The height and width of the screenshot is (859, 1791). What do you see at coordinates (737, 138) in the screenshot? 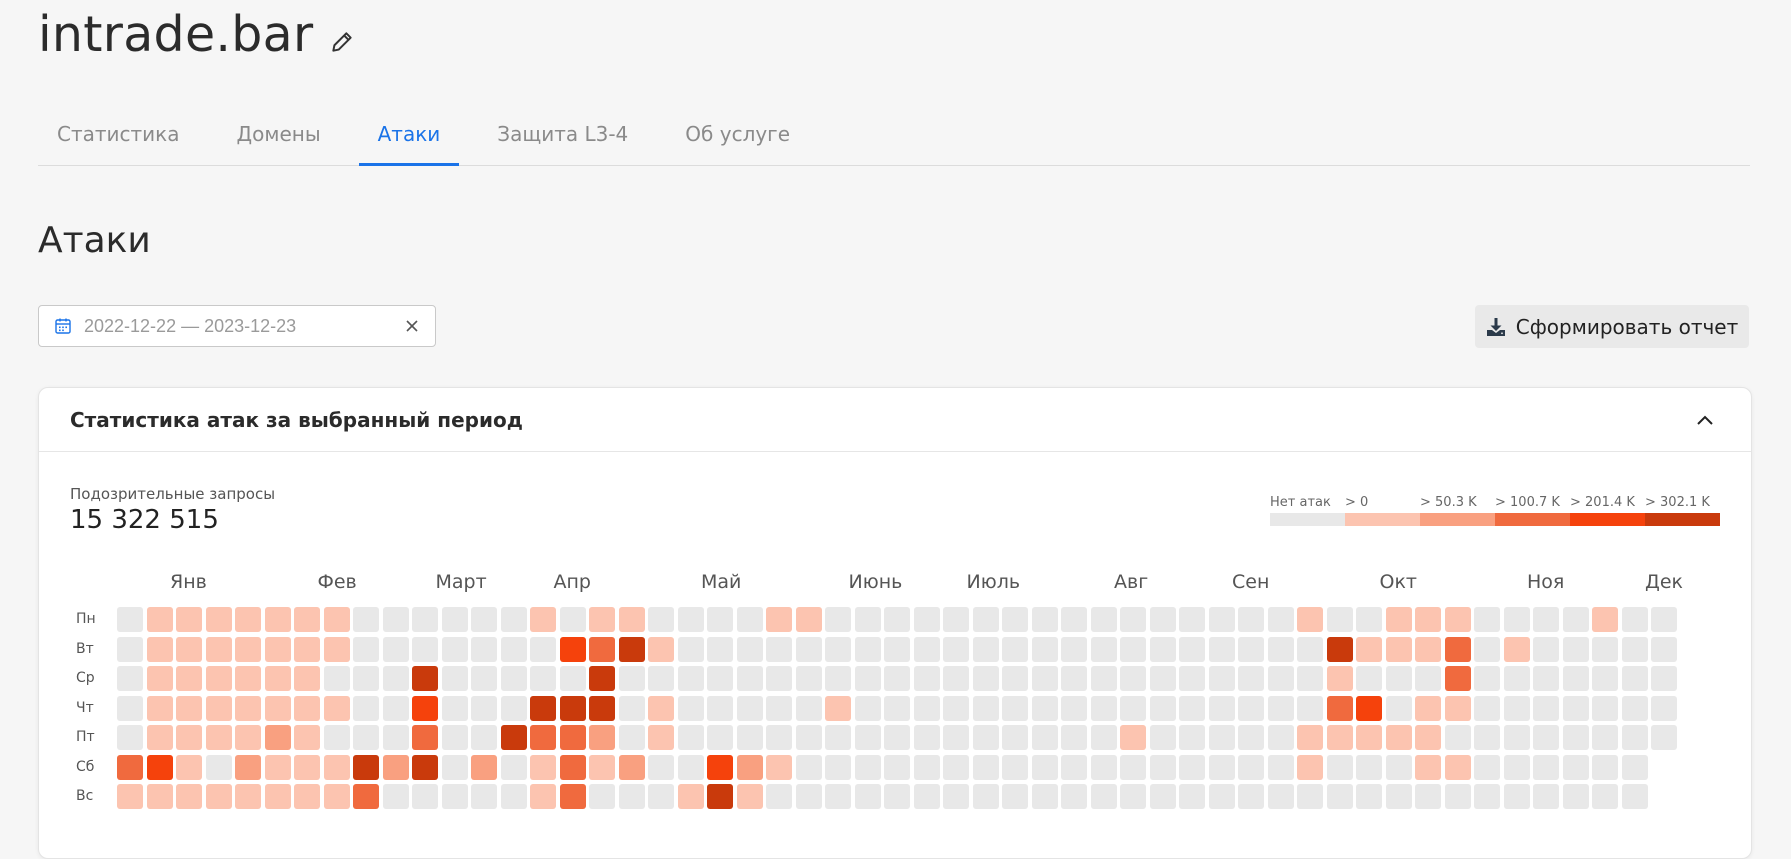
I see `tab-about-service: Об услуге` at bounding box center [737, 138].